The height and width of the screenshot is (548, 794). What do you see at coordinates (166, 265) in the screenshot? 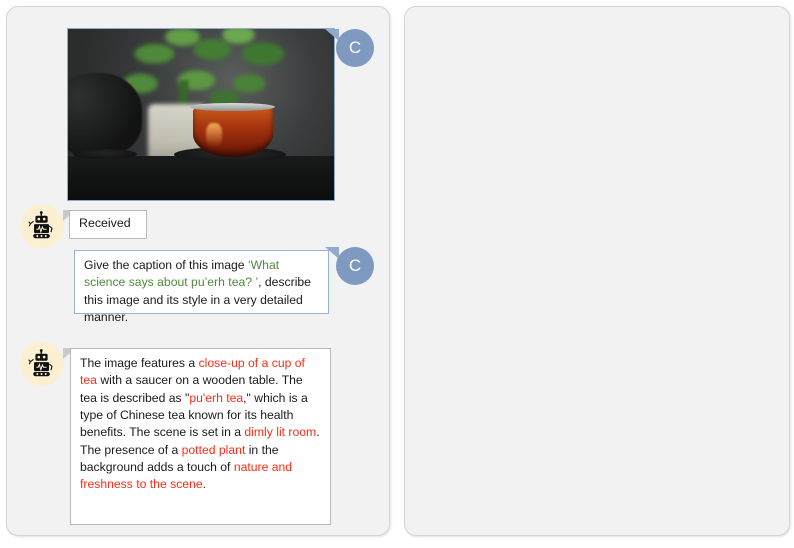
I see `prompt-segment: Give the caption of this image` at bounding box center [166, 265].